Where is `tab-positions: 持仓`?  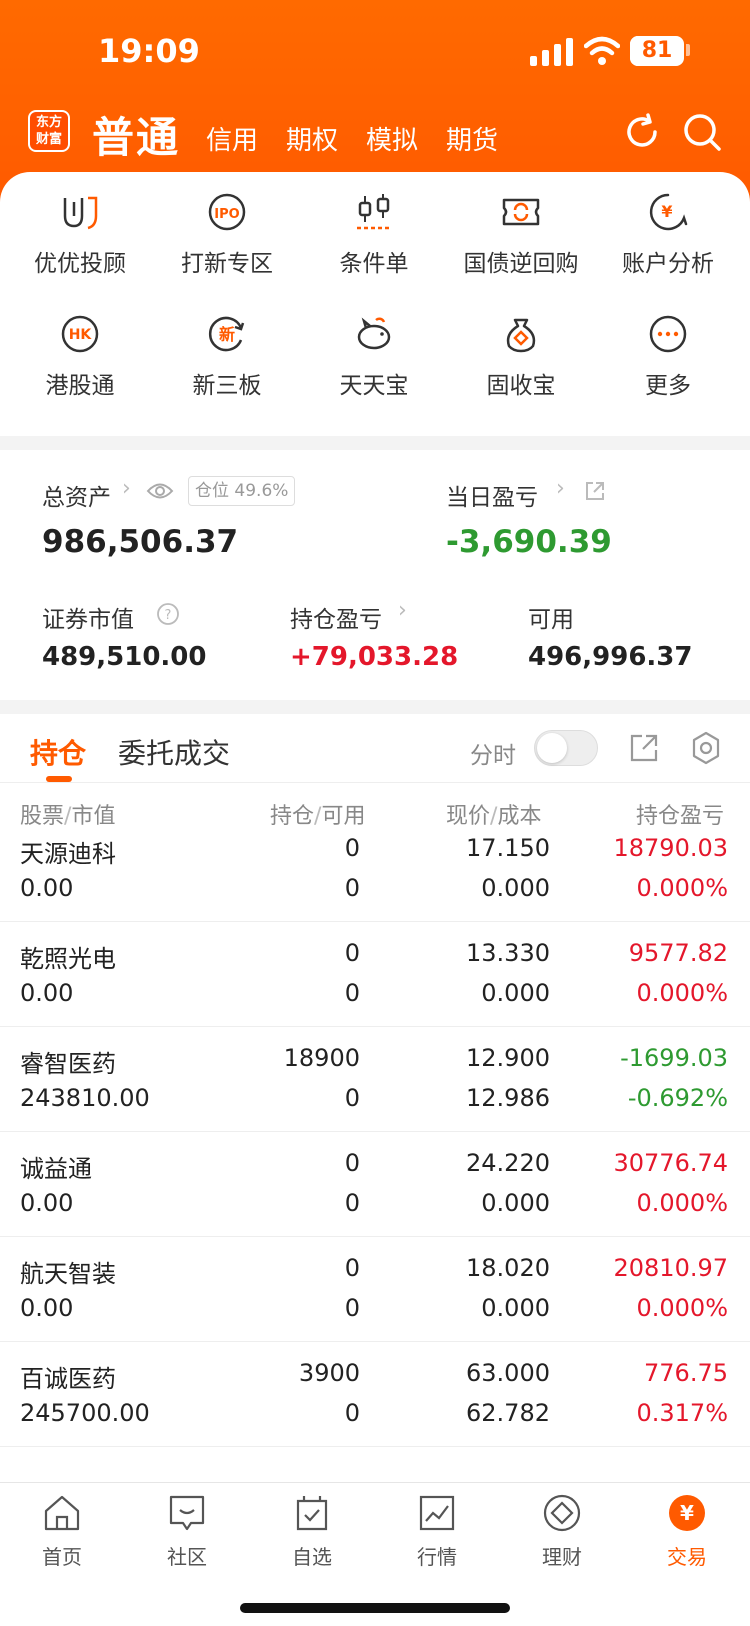
tab-positions: 持仓 is located at coordinates (58, 752).